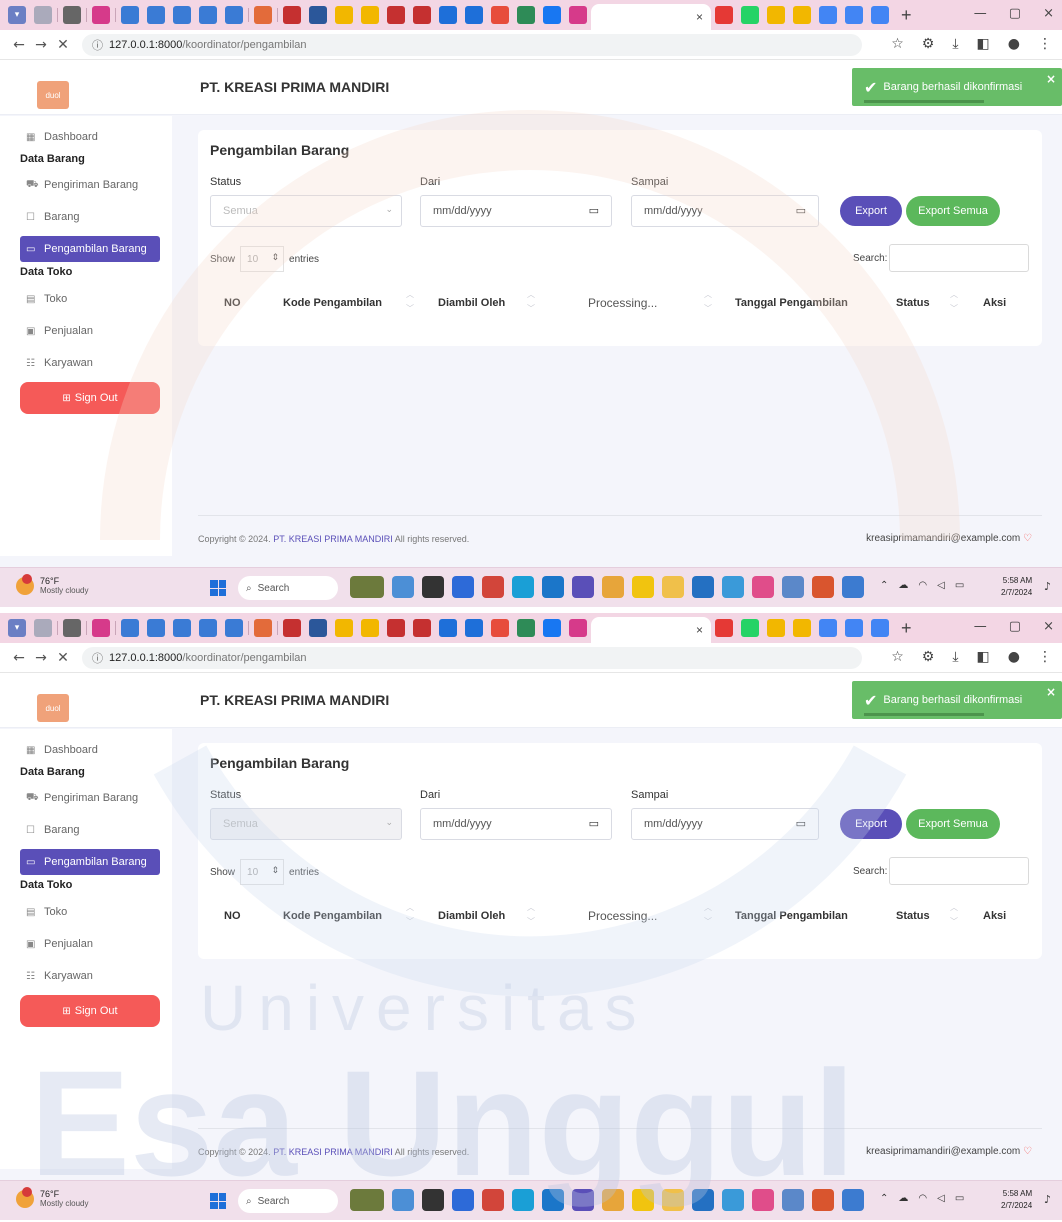  Describe the element at coordinates (332, 916) in the screenshot. I see `col-kode: Kode Pengambilan` at that location.